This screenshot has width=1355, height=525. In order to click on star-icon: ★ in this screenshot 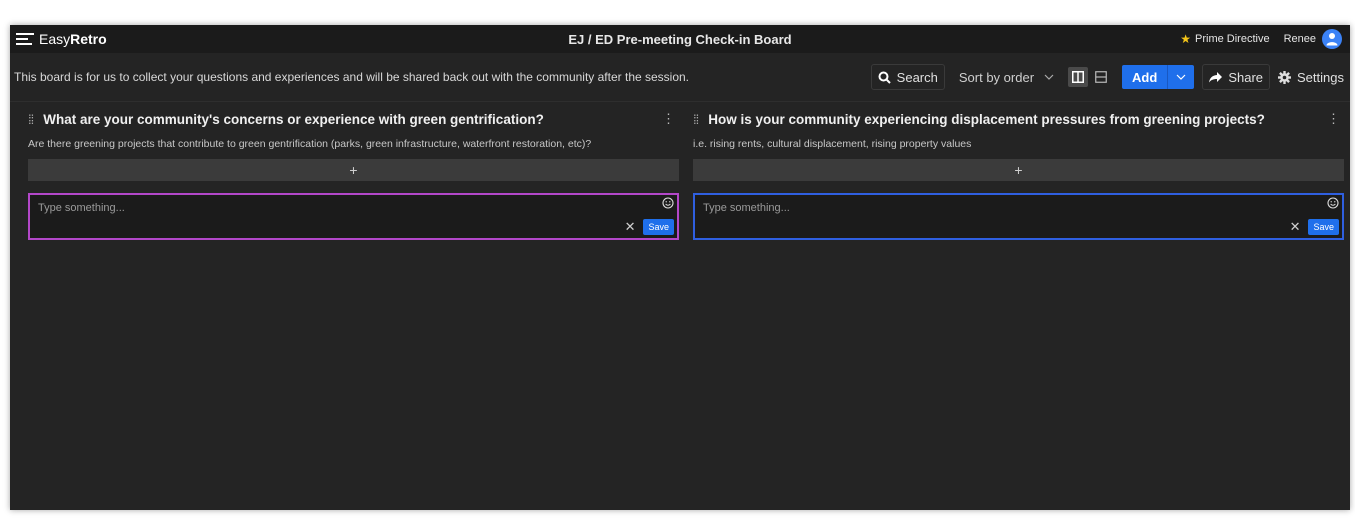, I will do `click(1185, 39)`.